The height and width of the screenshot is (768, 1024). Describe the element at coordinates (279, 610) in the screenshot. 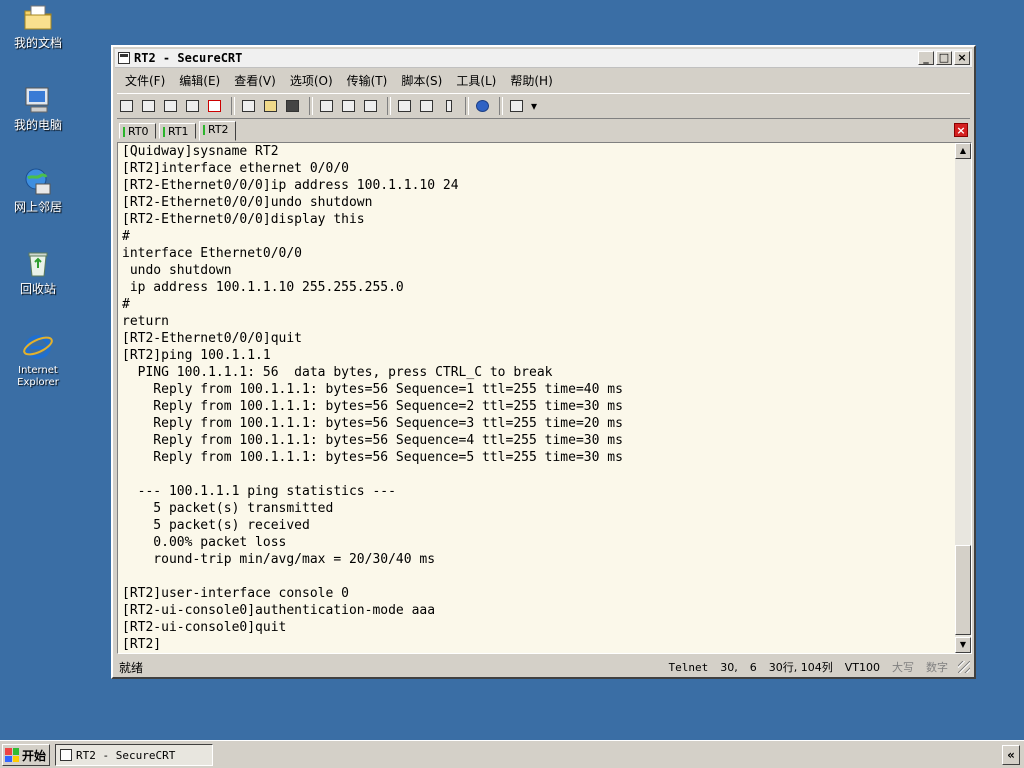

I see `terminal-line: [RT2-ui-console0]authentication-mode aaa` at that location.